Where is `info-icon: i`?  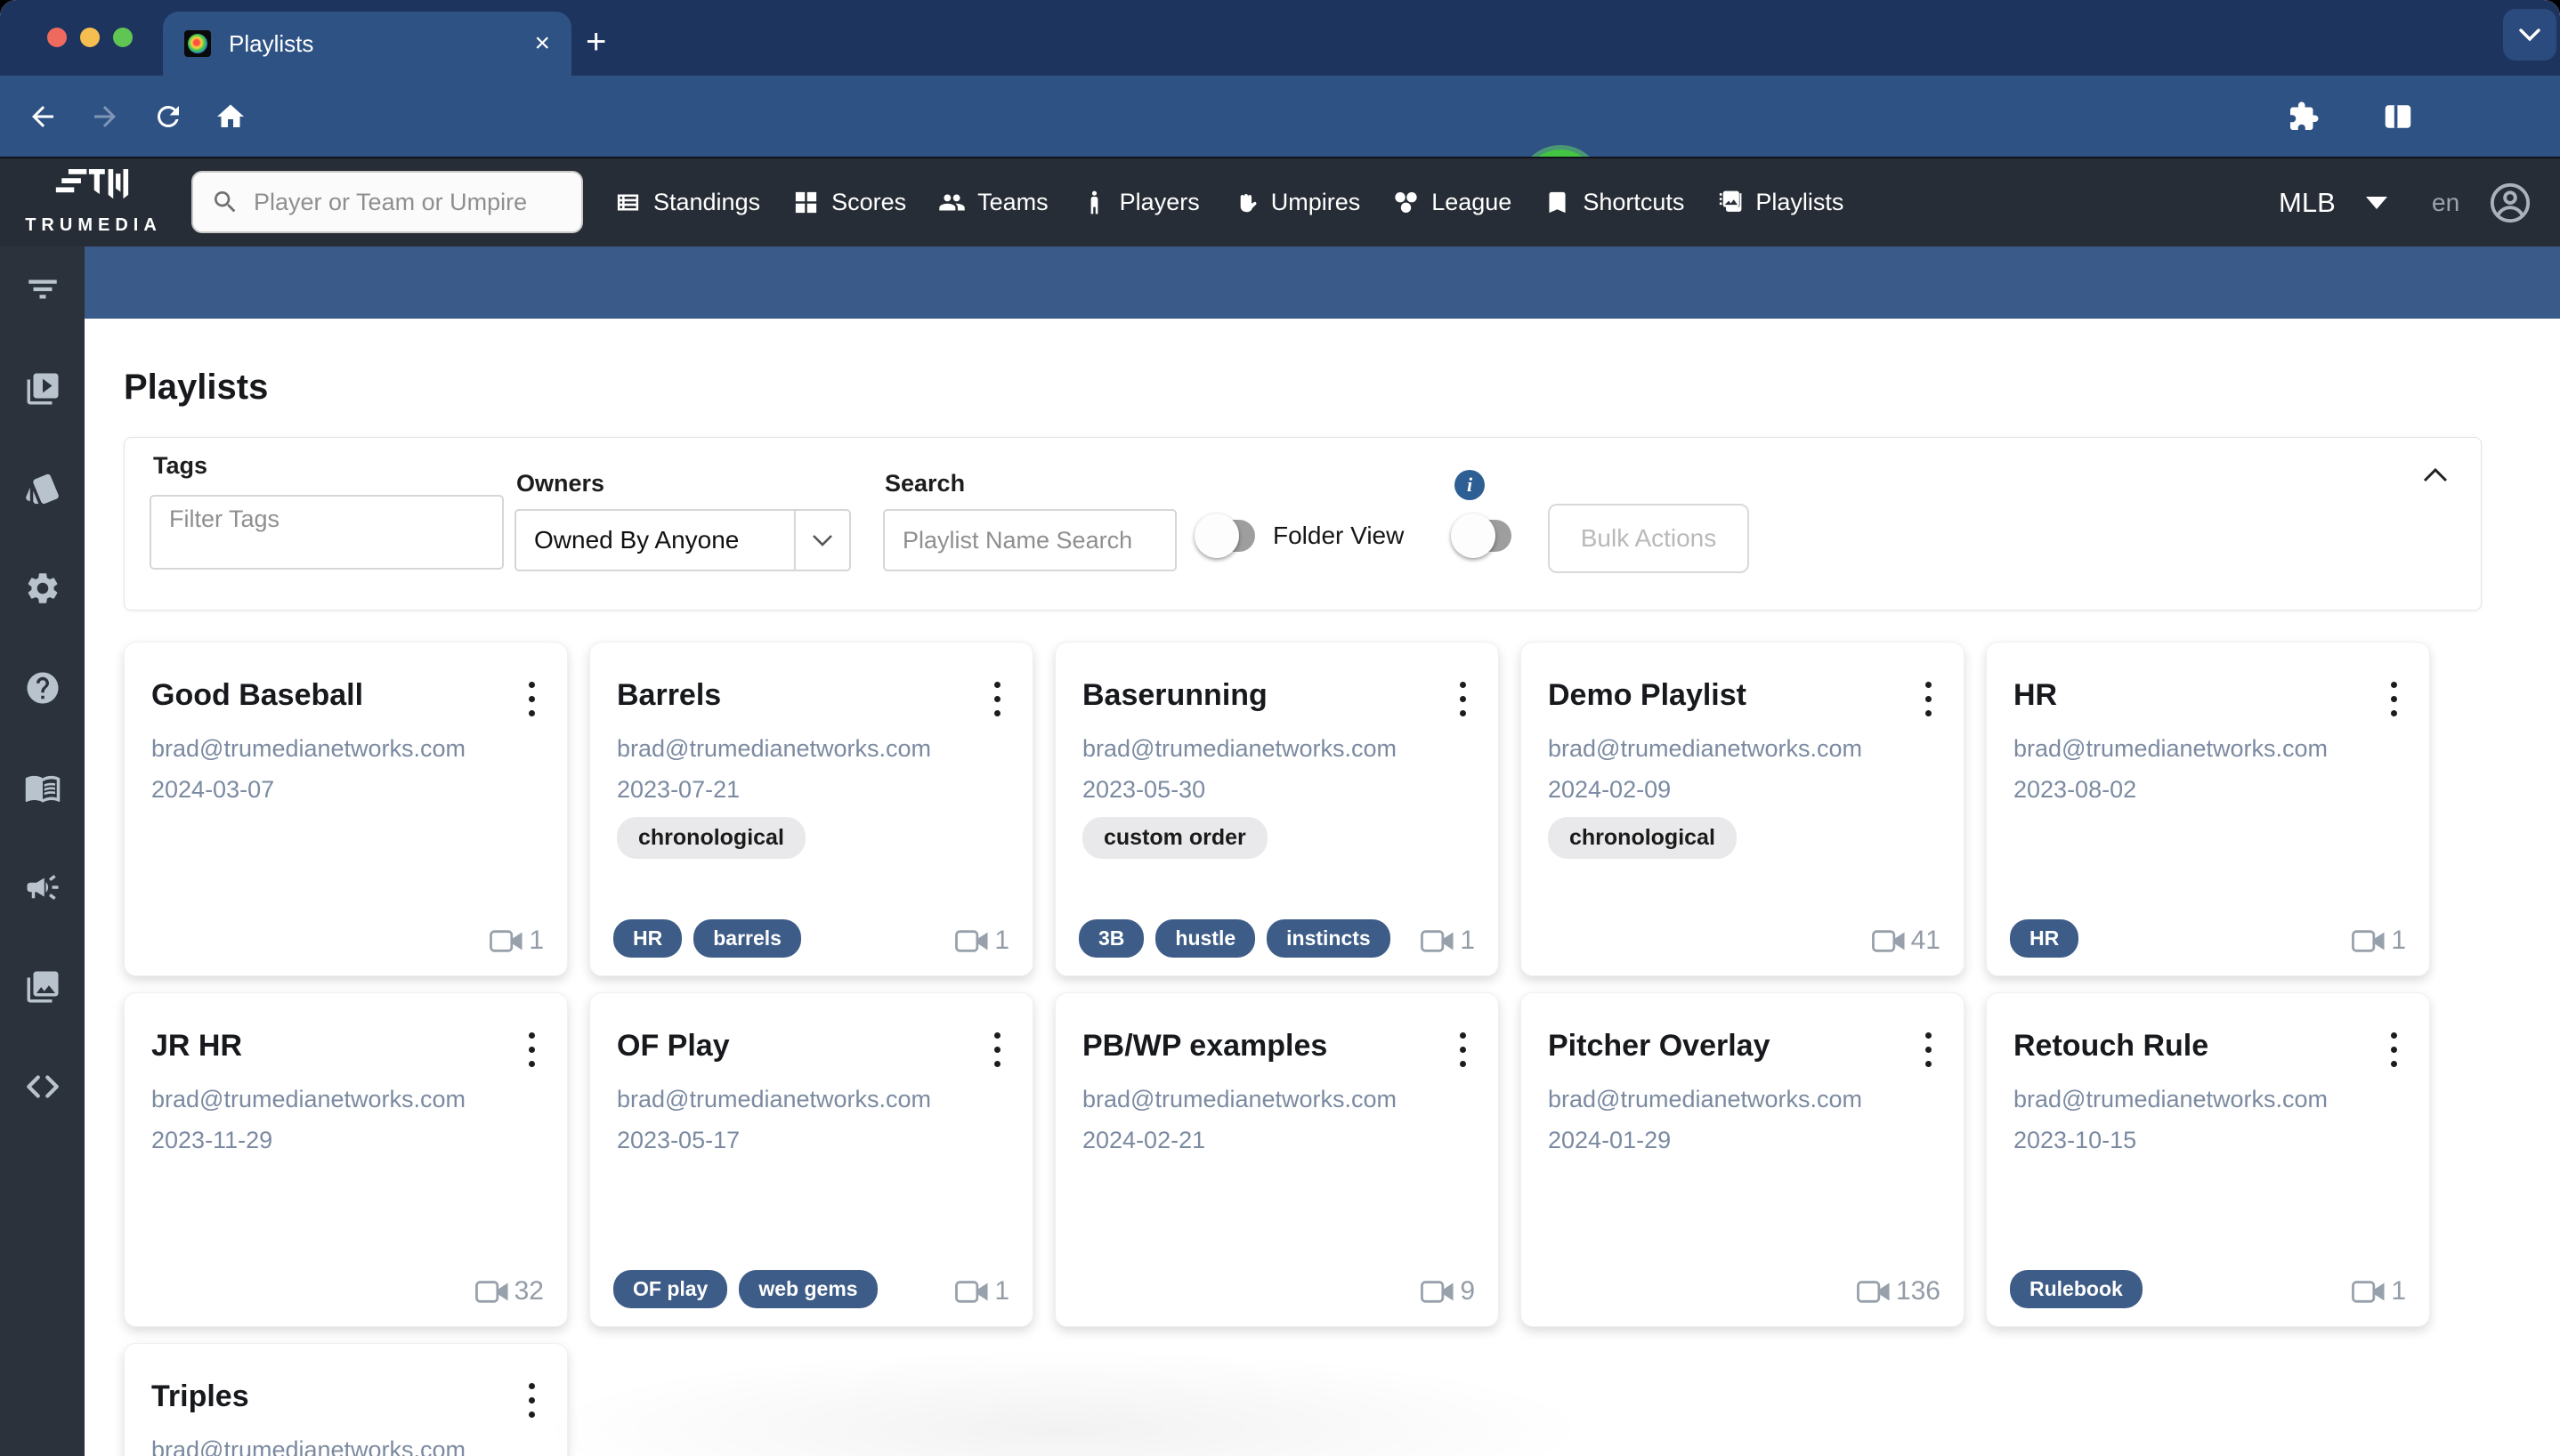
info-icon: i is located at coordinates (1469, 485).